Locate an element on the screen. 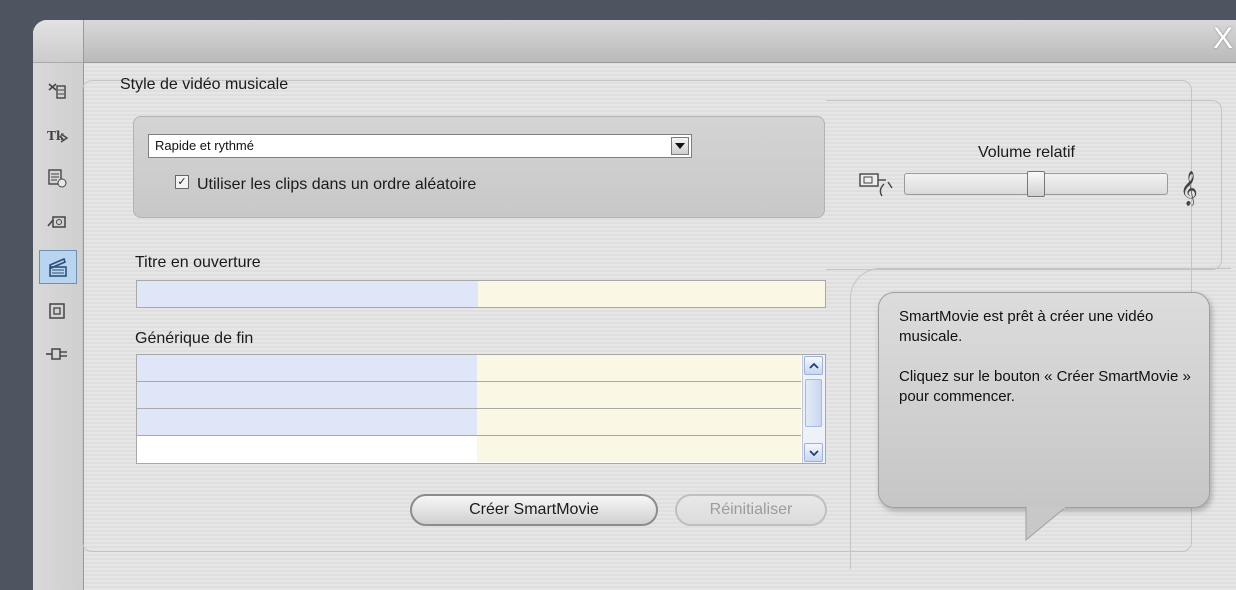  title-icon: Tk is located at coordinates (58, 136).